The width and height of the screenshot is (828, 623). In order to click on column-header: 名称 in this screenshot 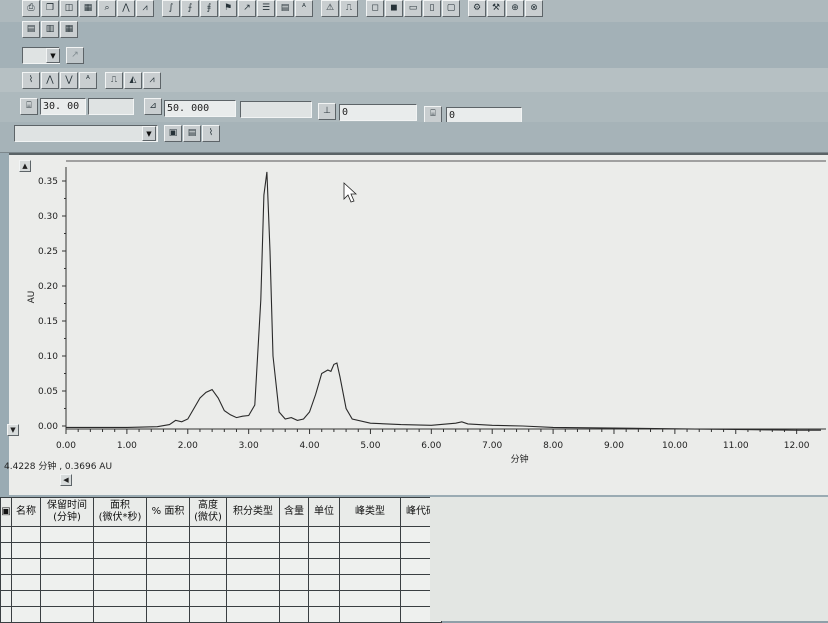, I will do `click(26, 512)`.